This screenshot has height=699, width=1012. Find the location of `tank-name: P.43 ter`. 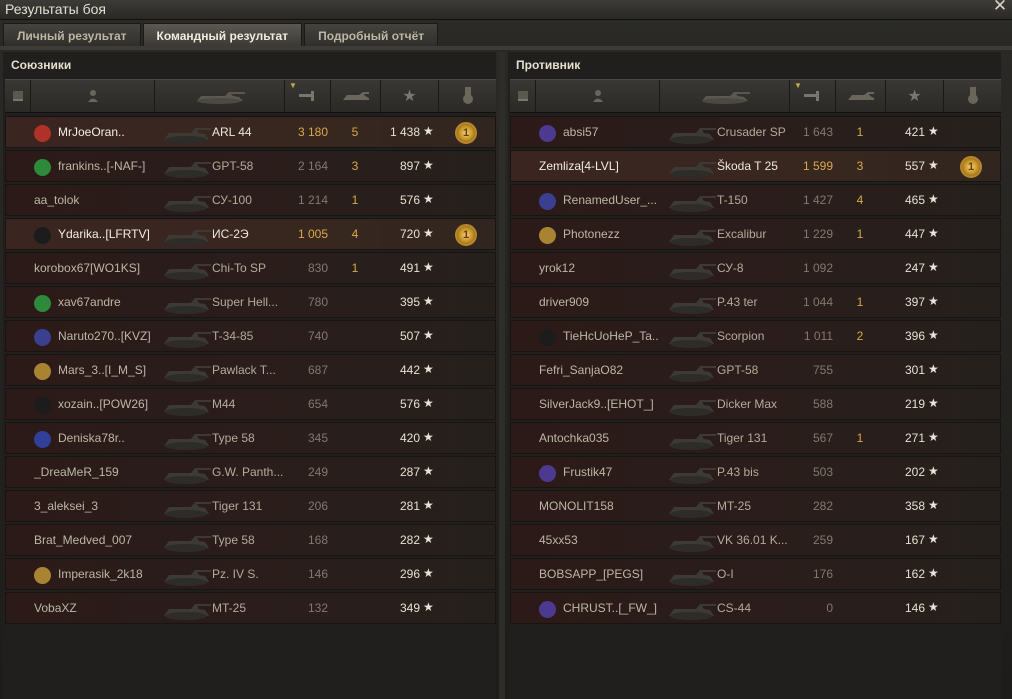

tank-name: P.43 ter is located at coordinates (737, 302).